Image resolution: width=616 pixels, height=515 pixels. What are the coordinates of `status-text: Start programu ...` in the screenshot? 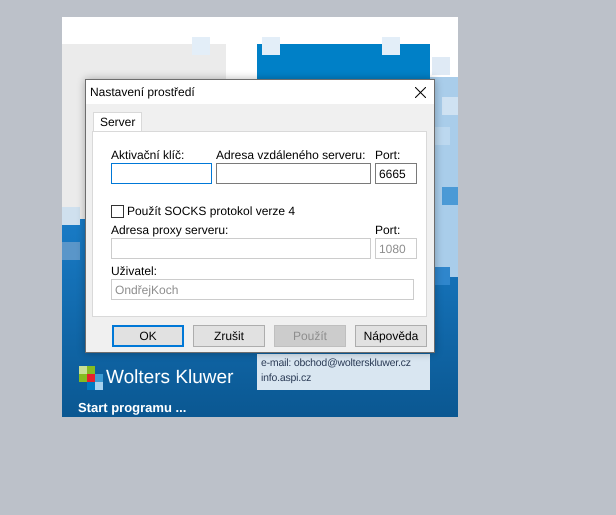 It's located at (132, 407).